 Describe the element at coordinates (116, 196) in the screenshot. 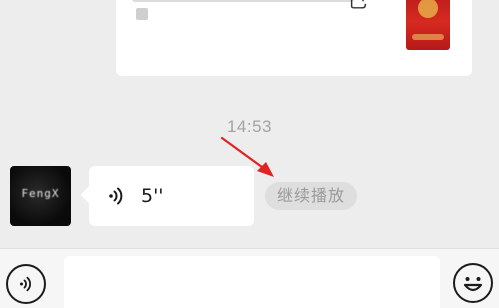

I see `voice-wave-icon` at that location.